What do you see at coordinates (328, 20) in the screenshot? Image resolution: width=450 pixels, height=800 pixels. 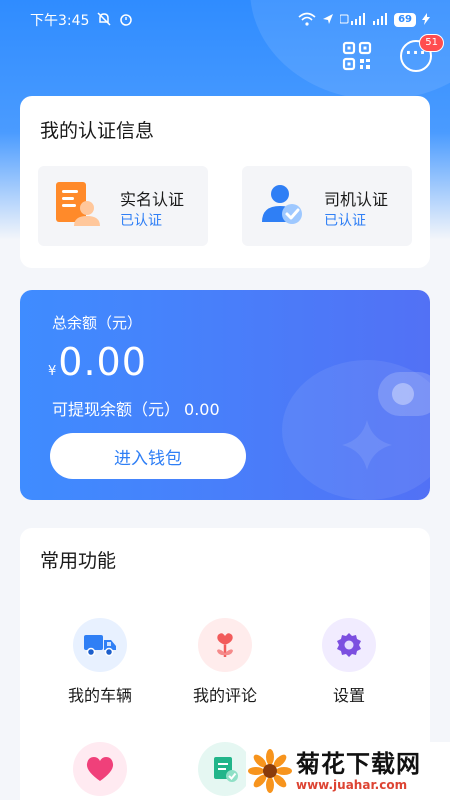 I see `location-icon` at bounding box center [328, 20].